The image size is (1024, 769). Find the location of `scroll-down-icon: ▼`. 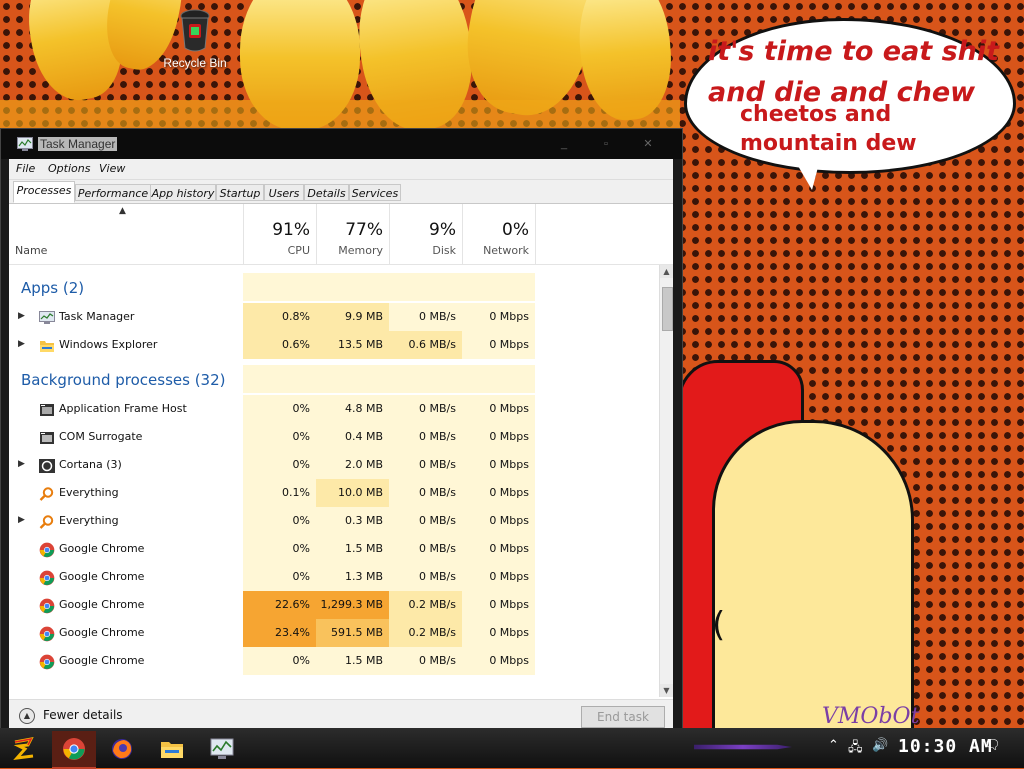

scroll-down-icon: ▼ is located at coordinates (666, 690).